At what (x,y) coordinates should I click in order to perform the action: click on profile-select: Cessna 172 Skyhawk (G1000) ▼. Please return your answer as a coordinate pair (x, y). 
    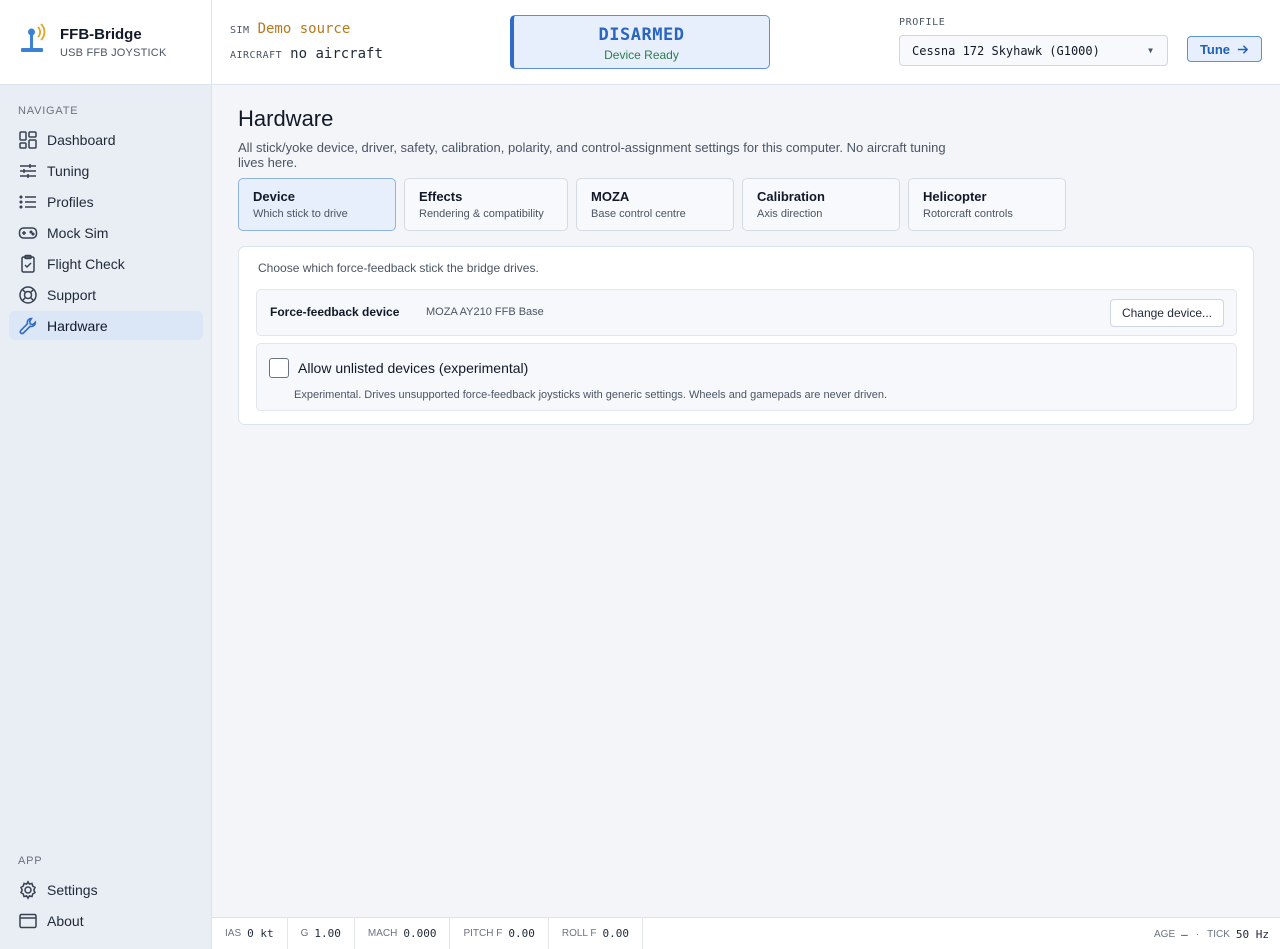
    Looking at the image, I should click on (1033, 50).